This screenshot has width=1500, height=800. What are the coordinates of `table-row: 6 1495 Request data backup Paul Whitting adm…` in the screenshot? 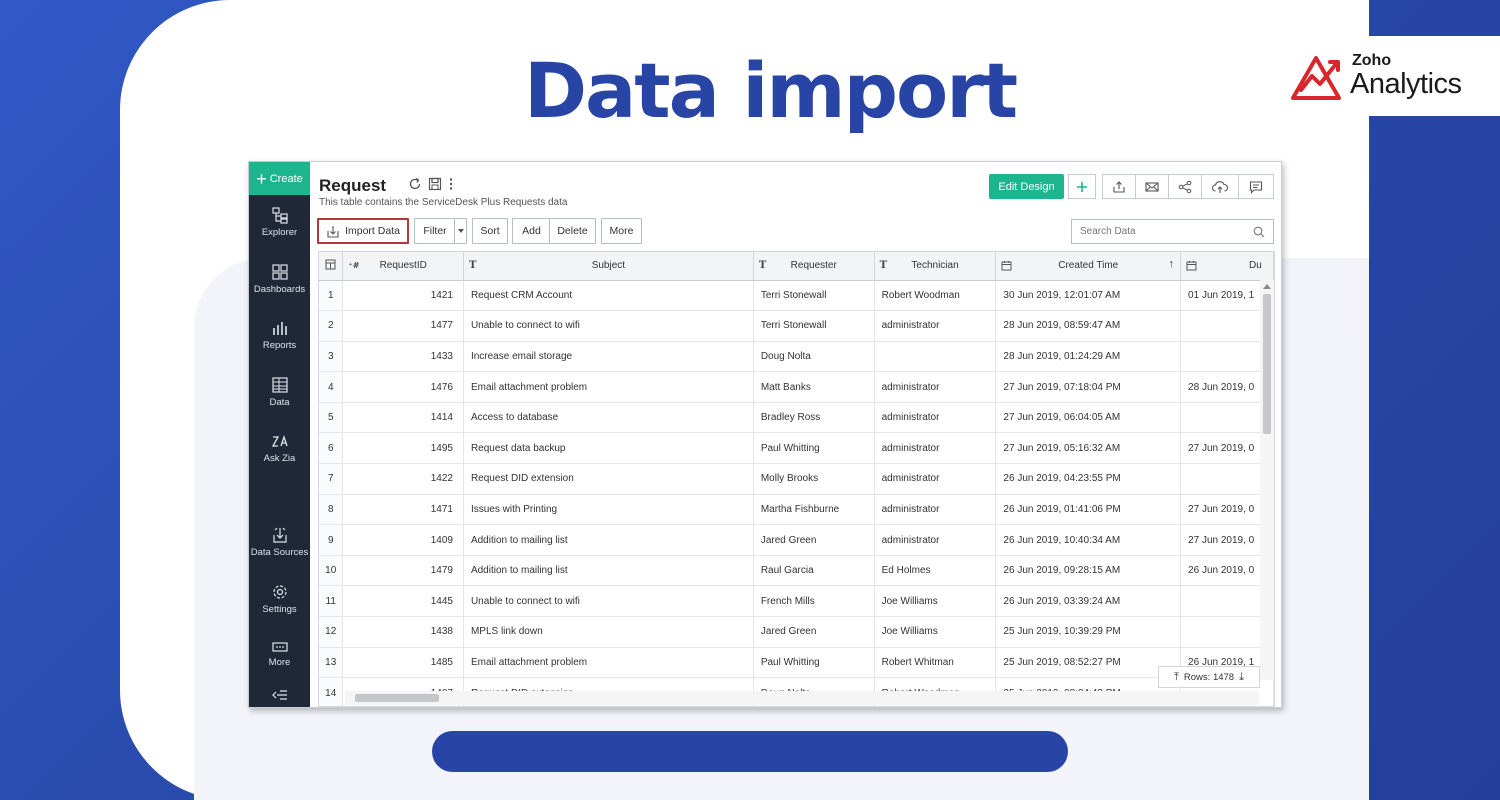 It's located at (796, 448).